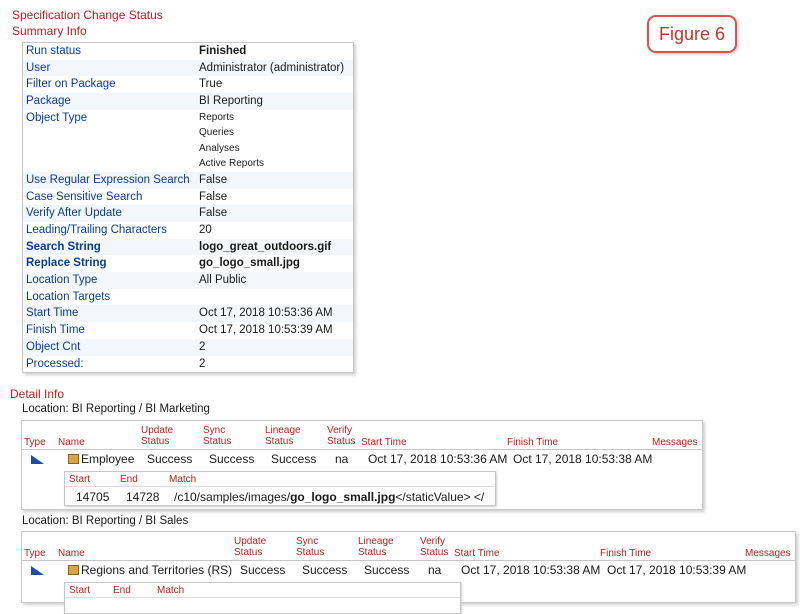 The height and width of the screenshot is (614, 800). What do you see at coordinates (116, 409) in the screenshot?
I see `location-label: Location: BI Reporting / BI Marketing` at bounding box center [116, 409].